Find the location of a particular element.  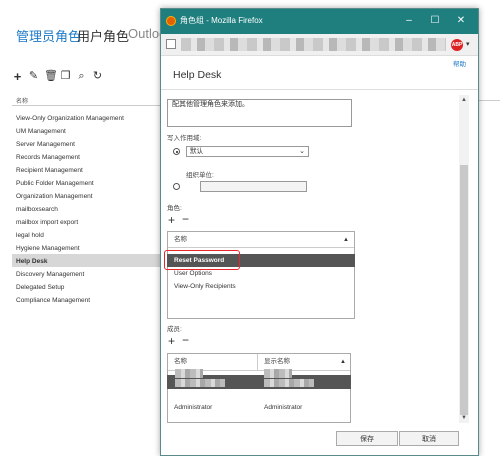

page-info-icon is located at coordinates (171, 44).